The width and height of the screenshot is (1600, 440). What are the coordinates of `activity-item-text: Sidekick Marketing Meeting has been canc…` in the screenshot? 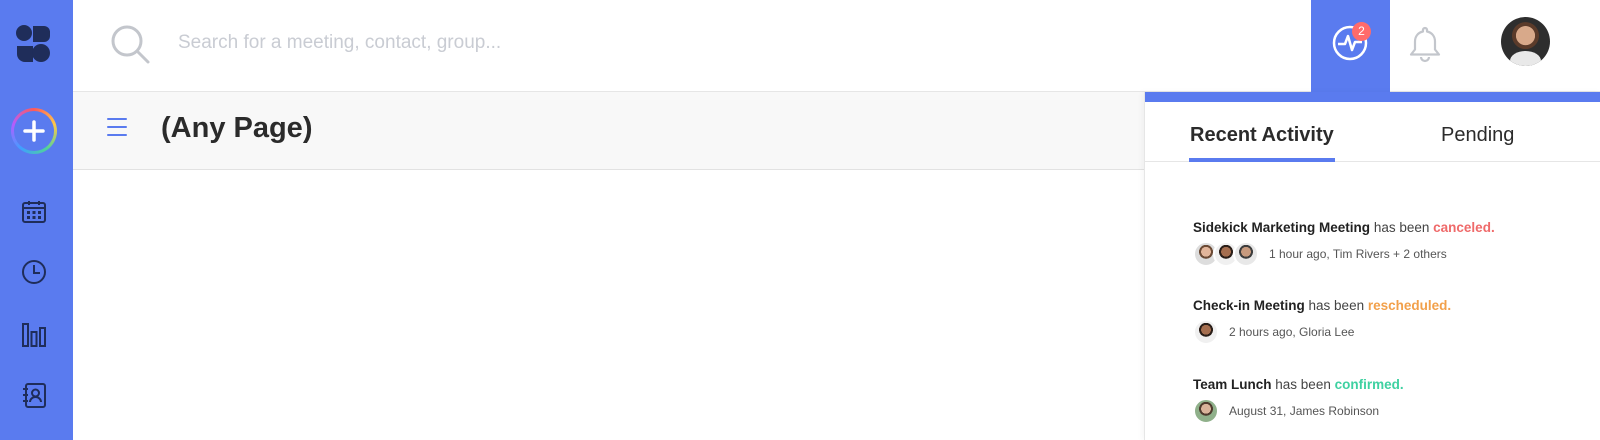 It's located at (1393, 227).